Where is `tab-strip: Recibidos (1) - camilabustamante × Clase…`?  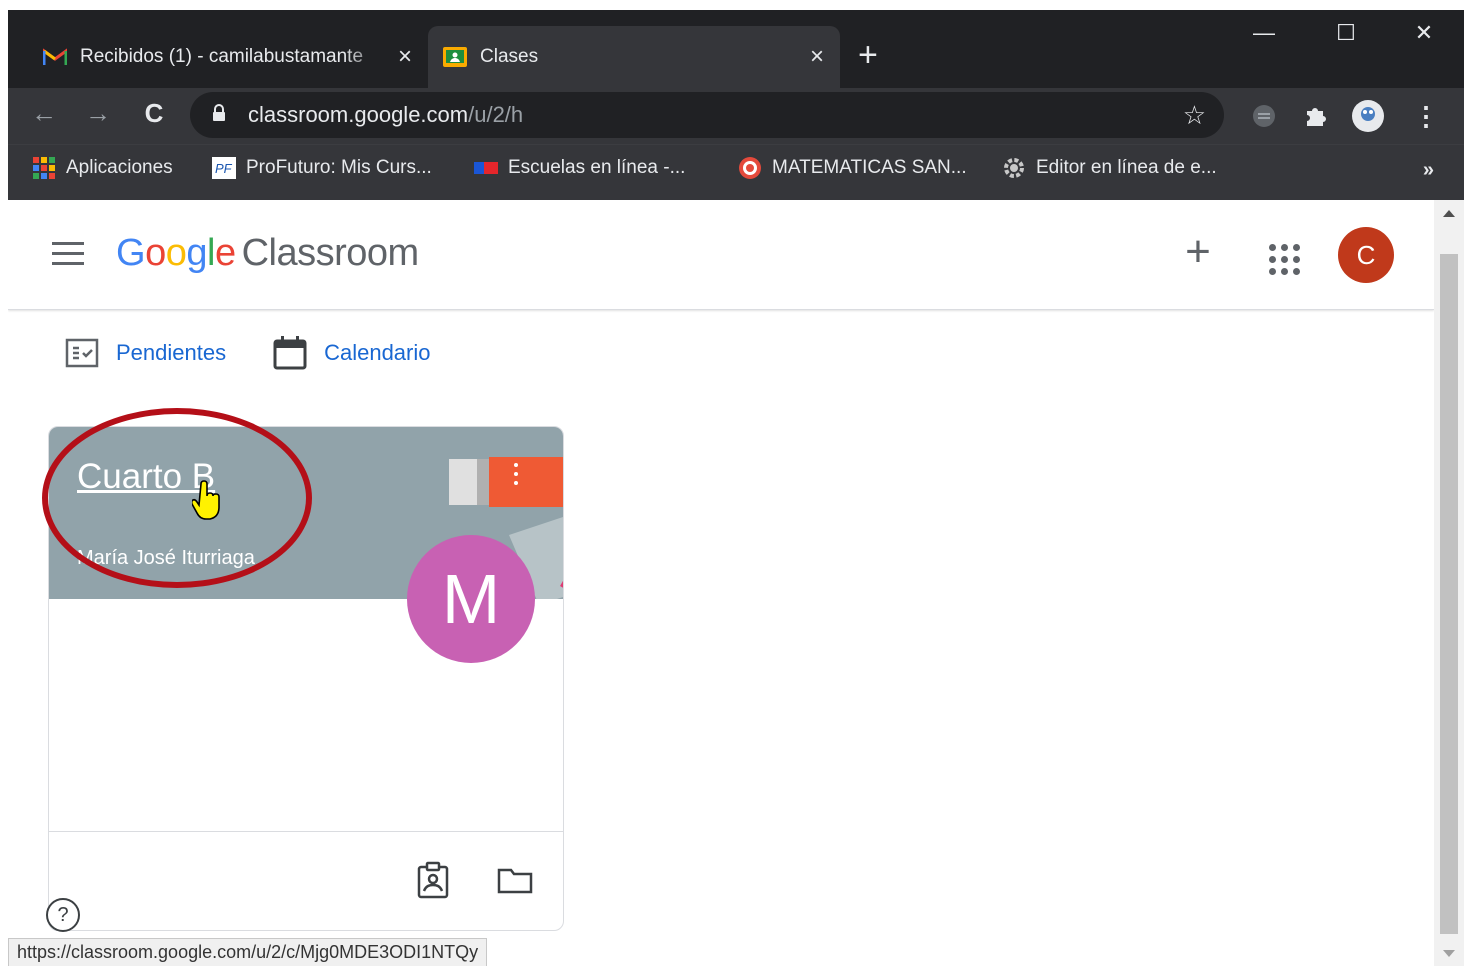
tab-strip: Recibidos (1) - camilabustamante × Clase… is located at coordinates (736, 49).